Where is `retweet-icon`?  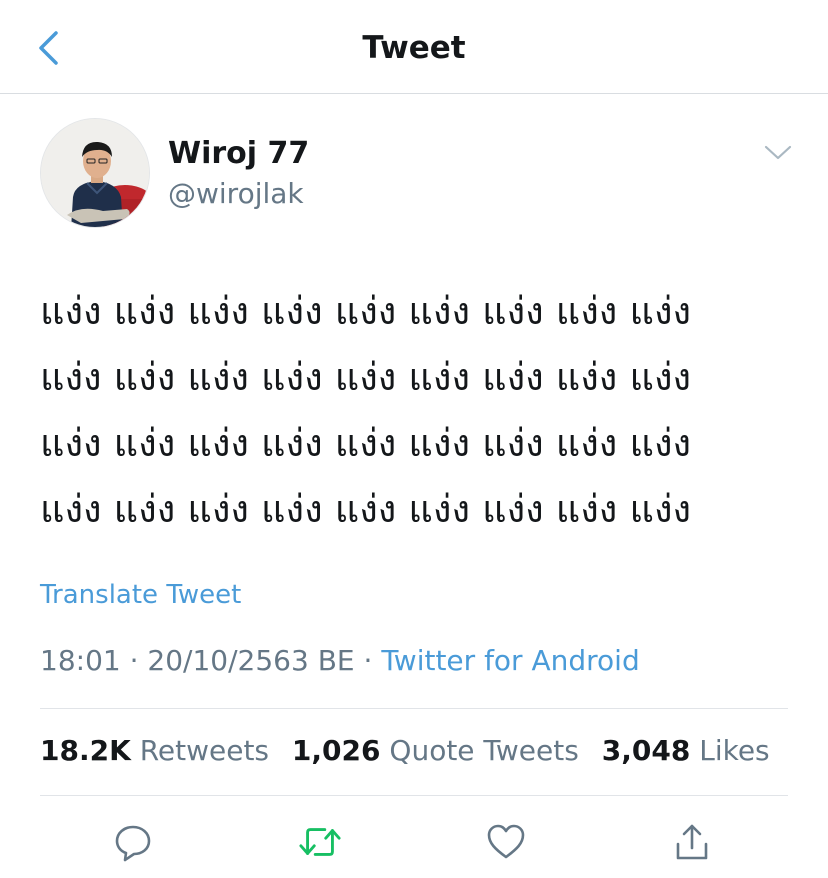
retweet-icon is located at coordinates (320, 842).